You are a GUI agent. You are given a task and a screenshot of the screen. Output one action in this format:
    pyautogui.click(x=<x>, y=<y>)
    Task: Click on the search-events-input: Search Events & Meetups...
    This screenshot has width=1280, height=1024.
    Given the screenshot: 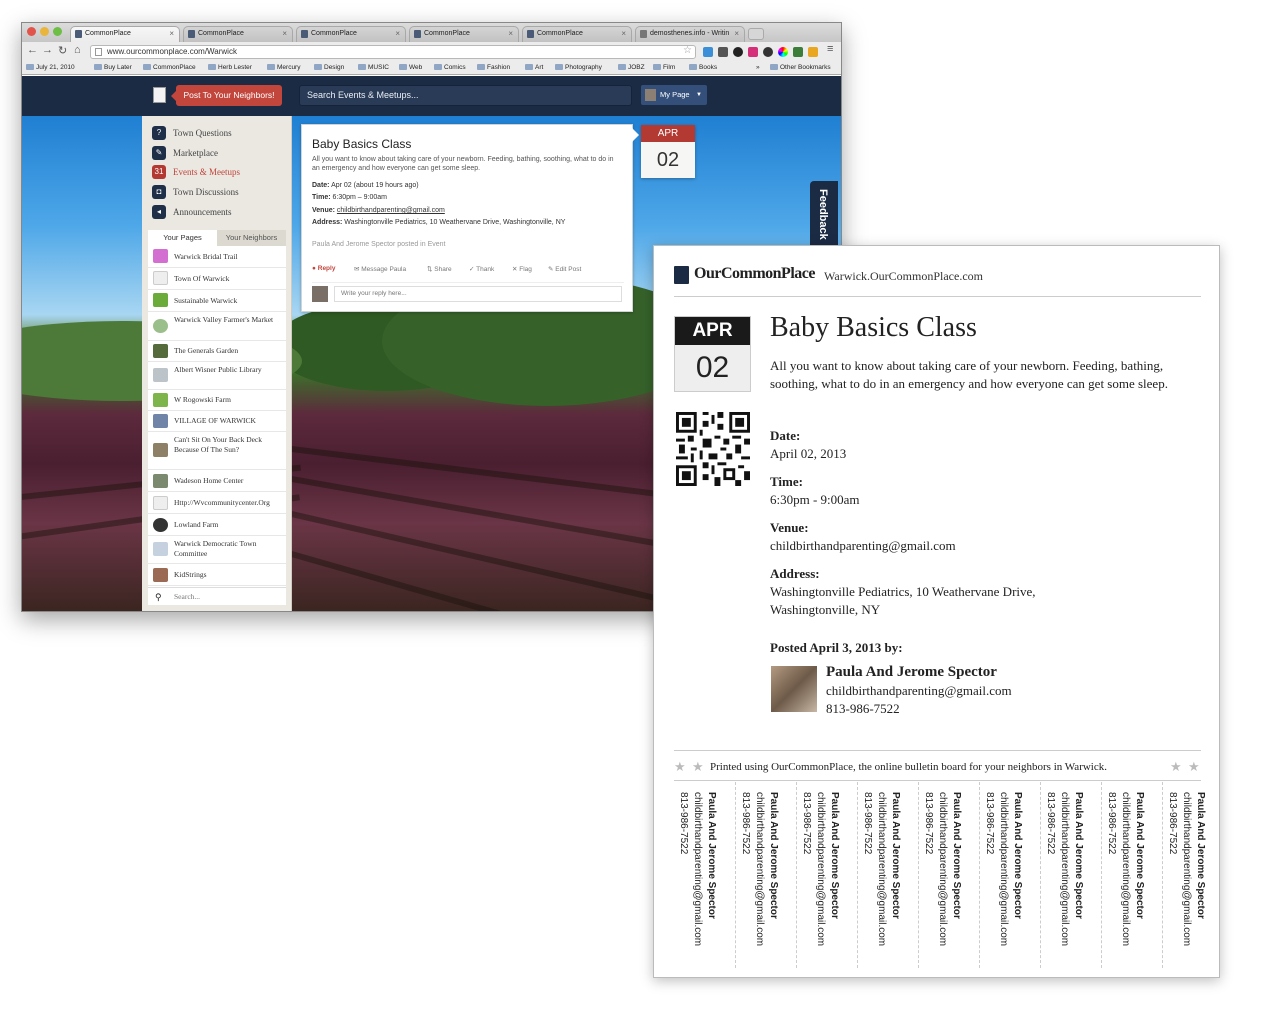 What is the action you would take?
    pyautogui.click(x=465, y=95)
    